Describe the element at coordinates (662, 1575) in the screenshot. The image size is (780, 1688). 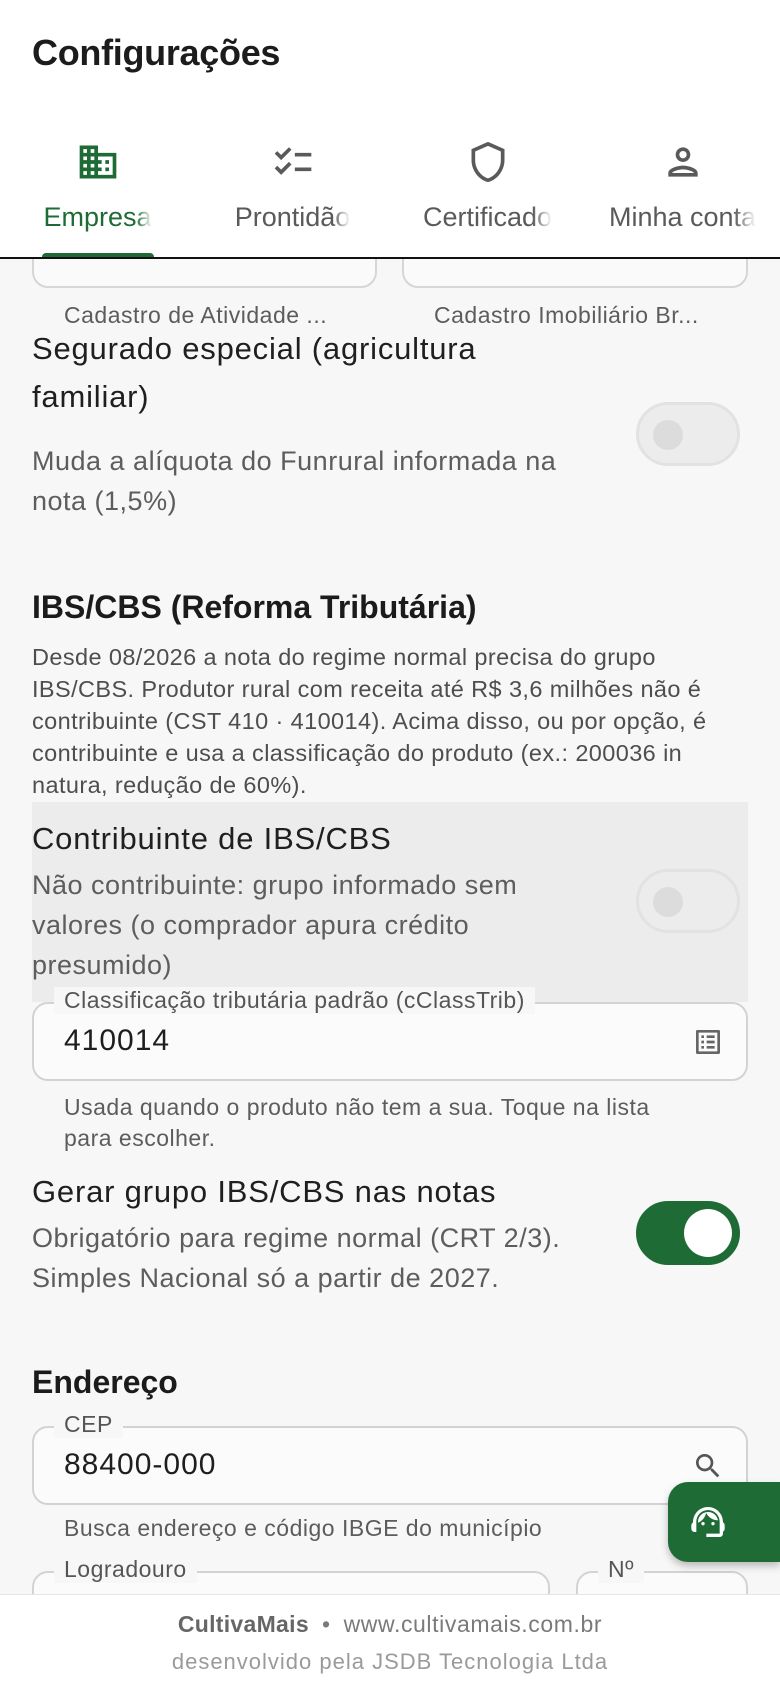
I see `numero-field: Nº` at that location.